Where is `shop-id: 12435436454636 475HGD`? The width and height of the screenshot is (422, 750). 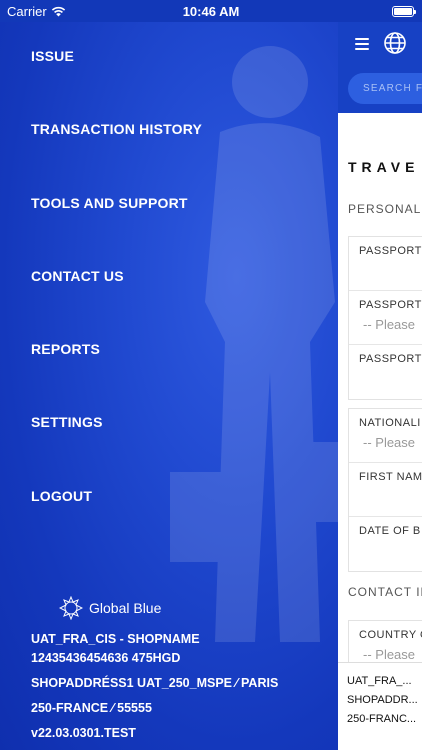 shop-id: 12435436454636 475HGD is located at coordinates (106, 658).